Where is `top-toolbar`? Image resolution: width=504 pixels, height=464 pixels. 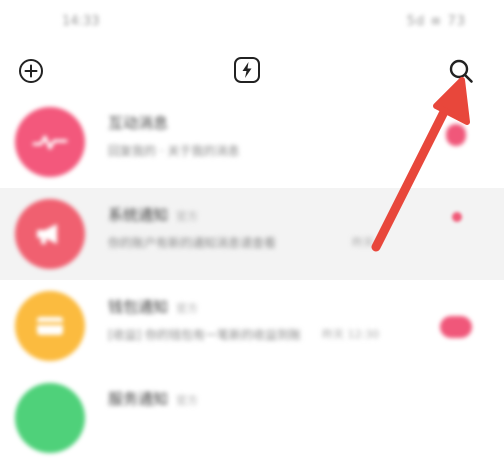
top-toolbar is located at coordinates (252, 71).